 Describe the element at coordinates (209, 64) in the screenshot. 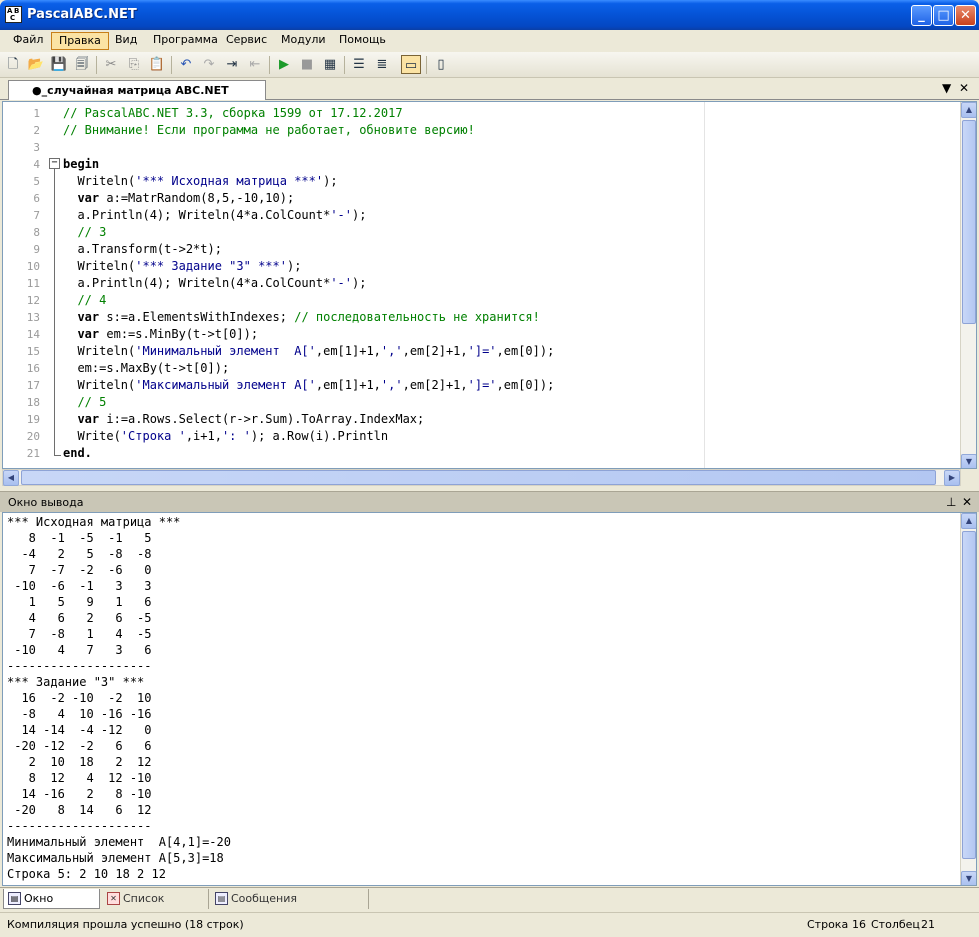

I see `redo-icon: ↷` at that location.